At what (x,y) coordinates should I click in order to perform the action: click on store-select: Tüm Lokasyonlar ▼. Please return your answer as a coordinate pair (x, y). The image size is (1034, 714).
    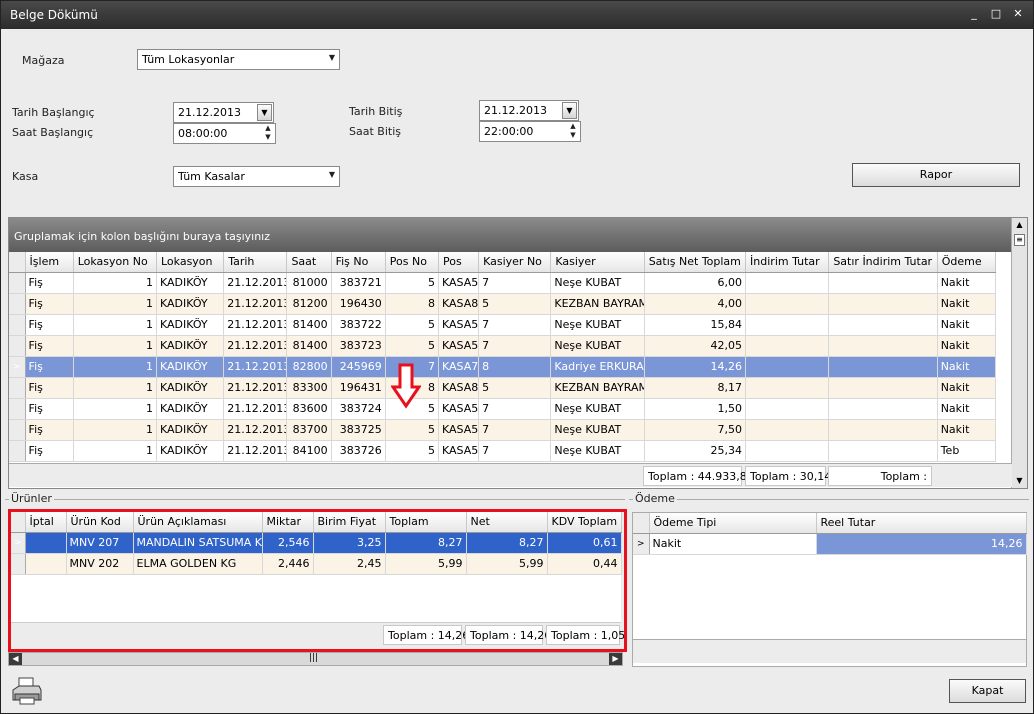
    Looking at the image, I should click on (238, 59).